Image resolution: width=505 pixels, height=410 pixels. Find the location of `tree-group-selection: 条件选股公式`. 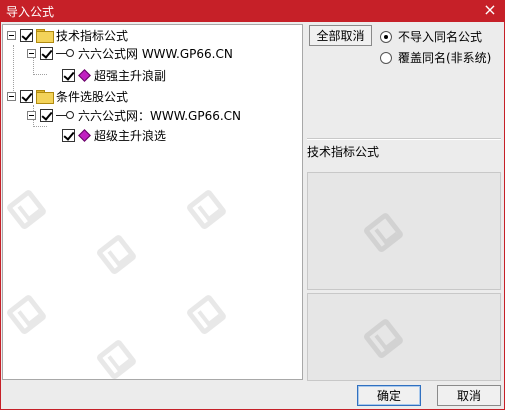

tree-group-selection: 条件选股公式 is located at coordinates (67, 96).